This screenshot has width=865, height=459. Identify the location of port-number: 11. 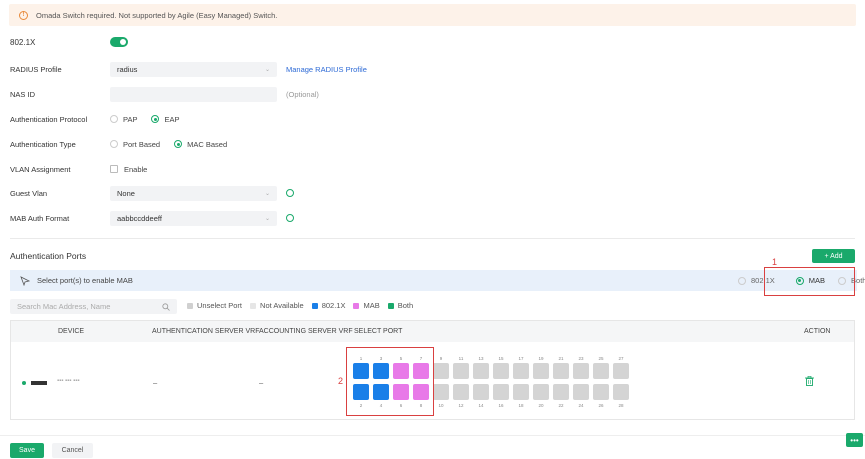
(461, 358).